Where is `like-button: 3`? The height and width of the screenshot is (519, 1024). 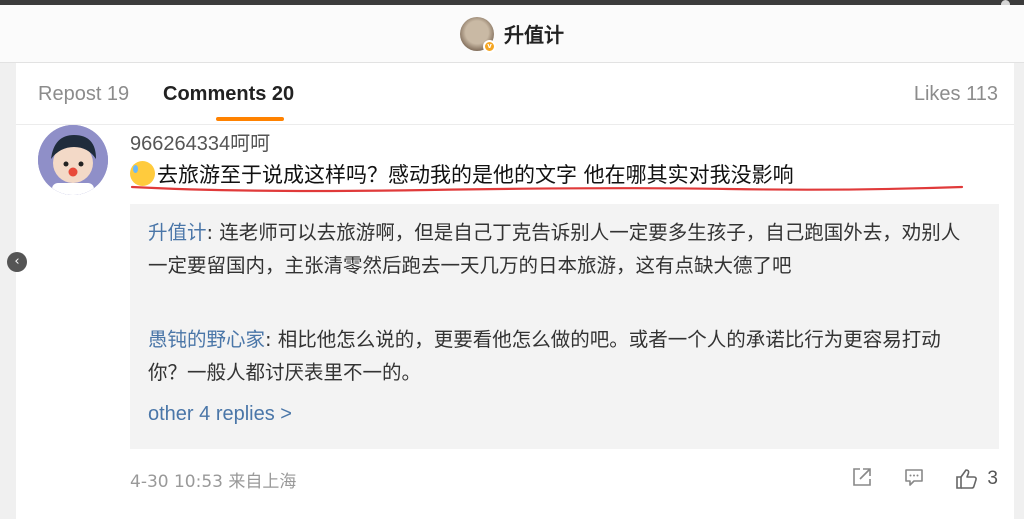
like-button: 3 is located at coordinates (976, 479).